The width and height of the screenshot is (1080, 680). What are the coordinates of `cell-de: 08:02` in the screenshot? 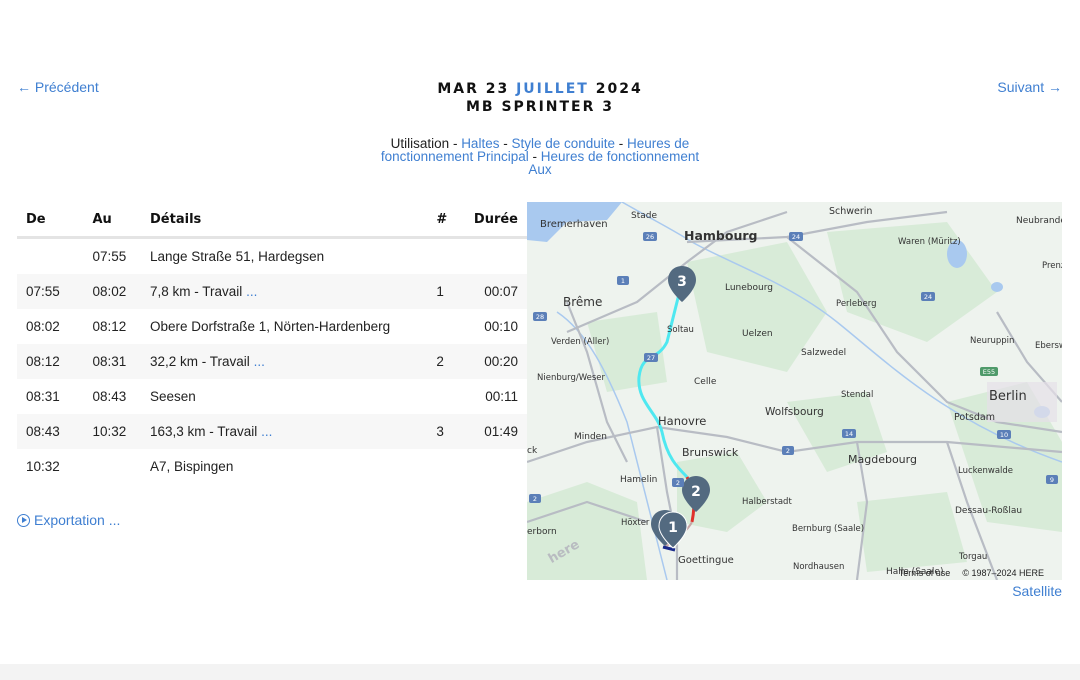 It's located at (43, 326).